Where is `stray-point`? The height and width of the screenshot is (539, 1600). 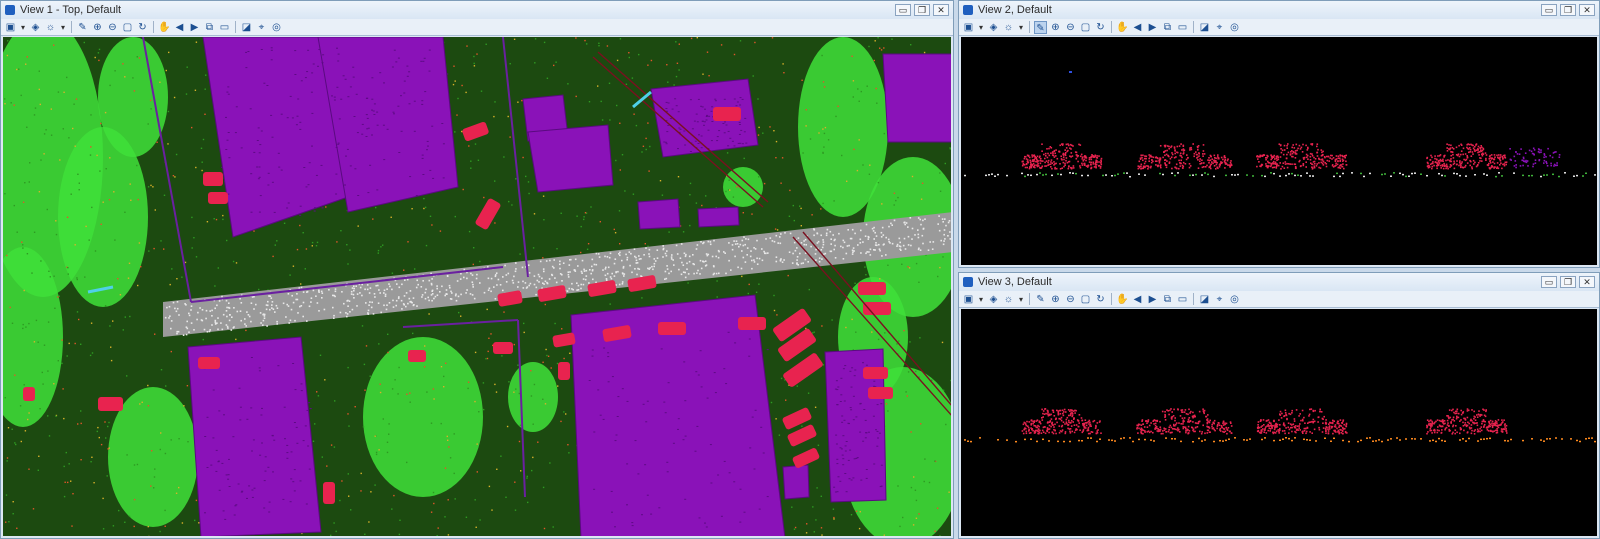 stray-point is located at coordinates (1070, 72).